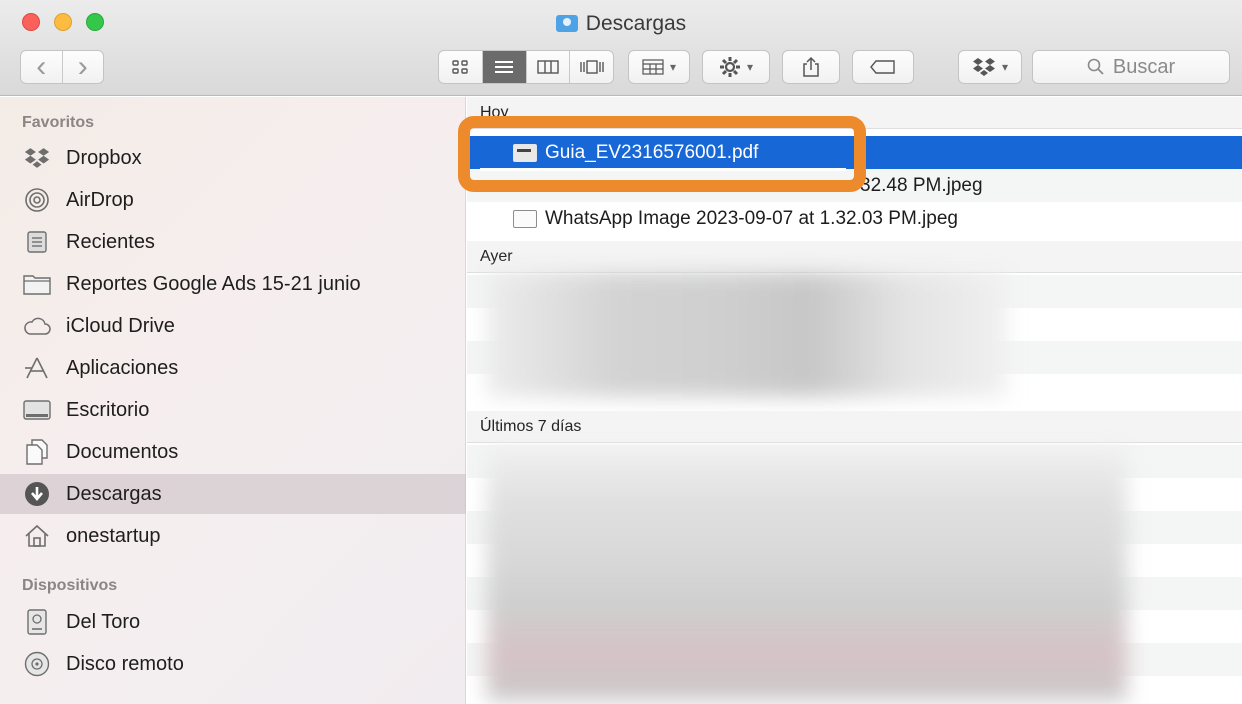 The height and width of the screenshot is (704, 1242). Describe the element at coordinates (110, 241) in the screenshot. I see `sidebar-item-label: Recientes` at that location.